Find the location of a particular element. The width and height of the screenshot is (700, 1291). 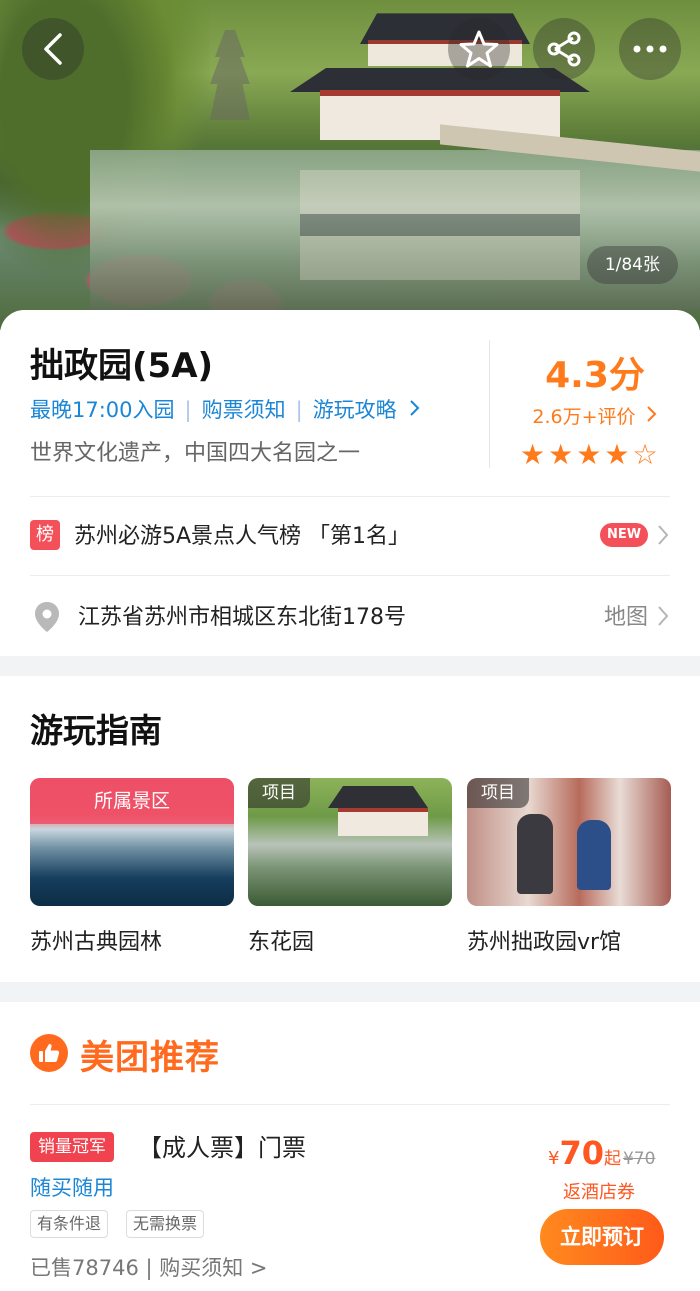

back-button is located at coordinates (53, 49).